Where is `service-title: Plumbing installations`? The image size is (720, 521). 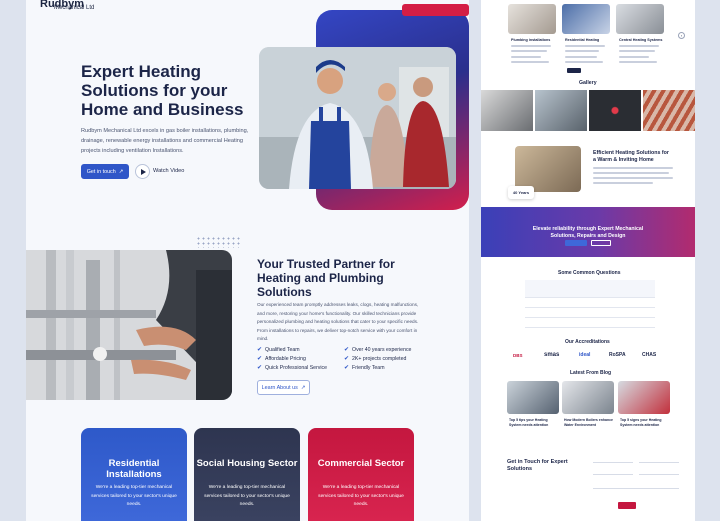 service-title: Plumbing installations is located at coordinates (531, 40).